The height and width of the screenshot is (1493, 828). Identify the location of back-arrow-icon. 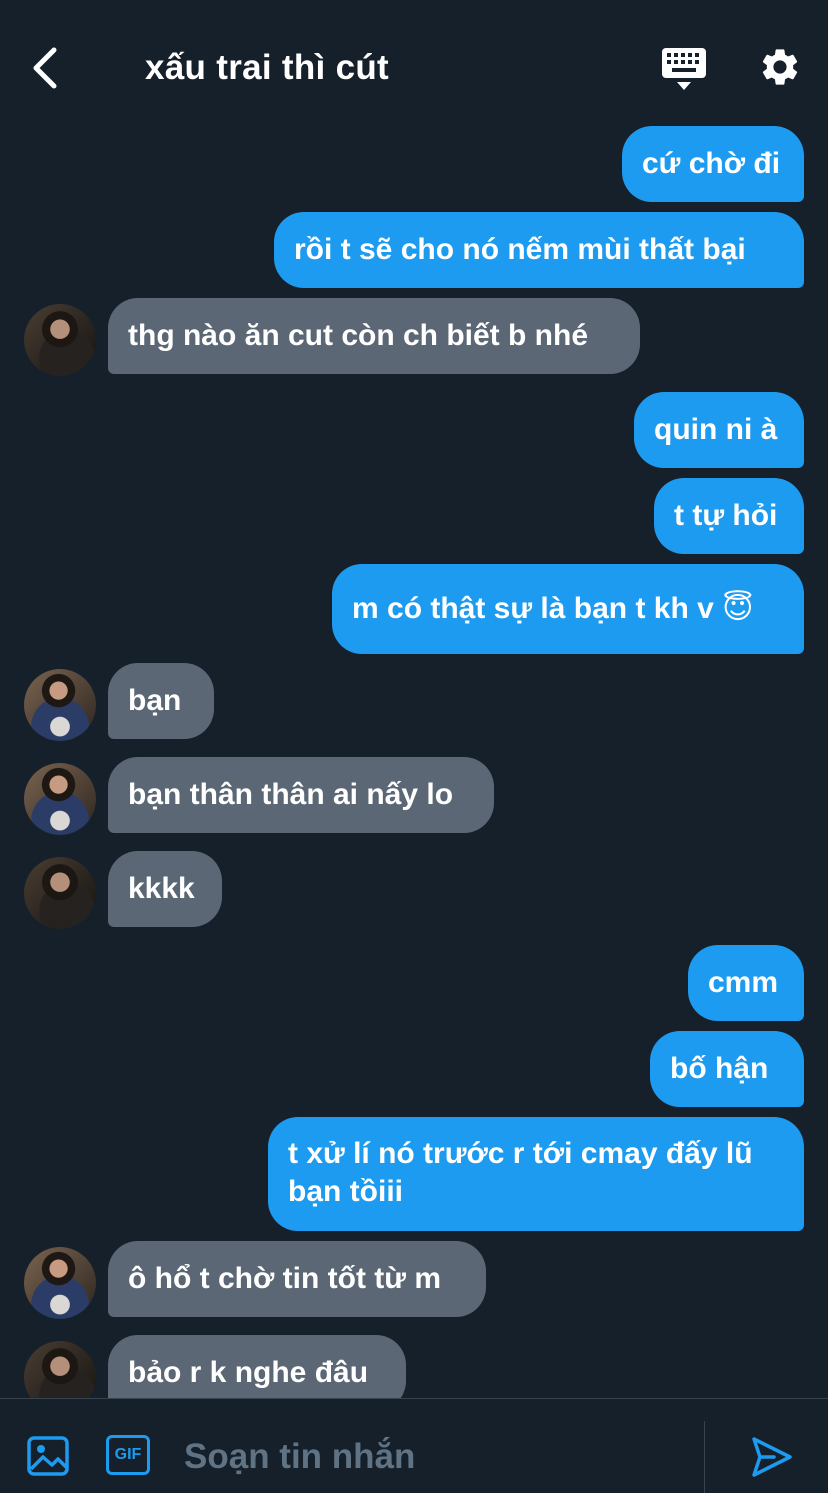
(45, 68).